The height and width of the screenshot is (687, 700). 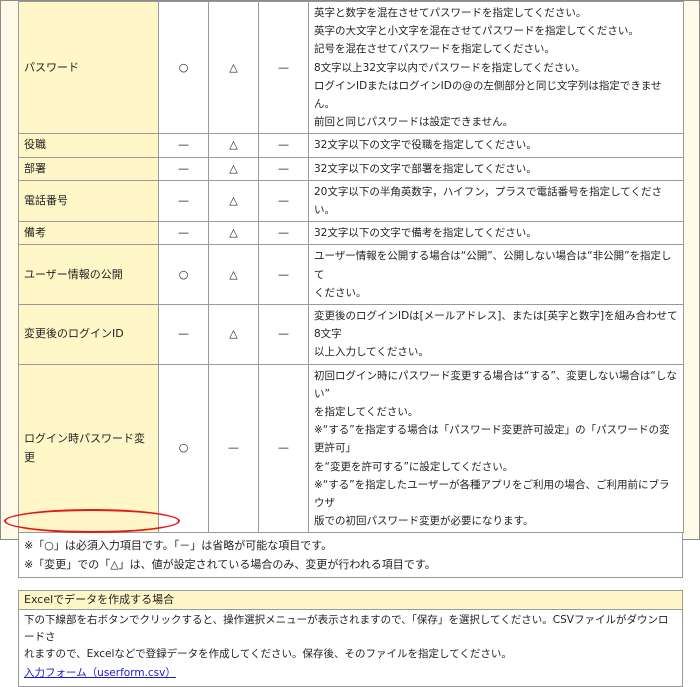 I want to click on note-required: ※「○」は必須入力項目です。「－」は省略が可能な項目です。, so click(x=178, y=546).